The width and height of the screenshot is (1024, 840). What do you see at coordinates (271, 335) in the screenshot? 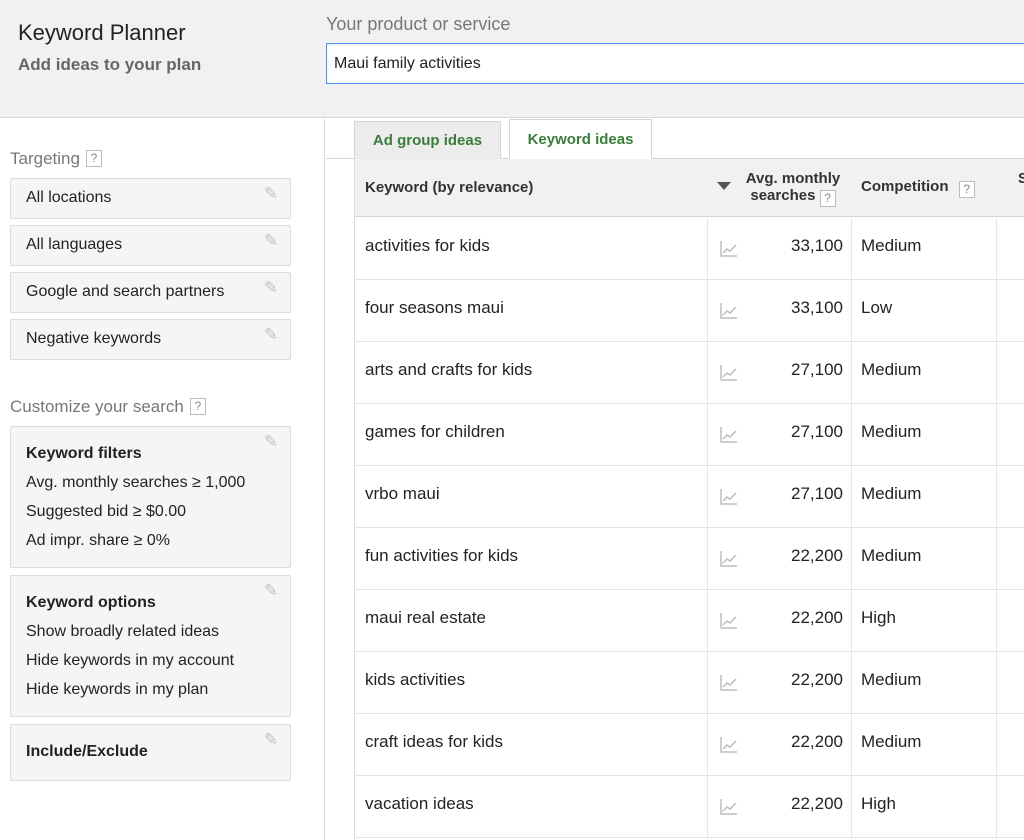
I see `edit-negative-keywords-icon: ✎` at bounding box center [271, 335].